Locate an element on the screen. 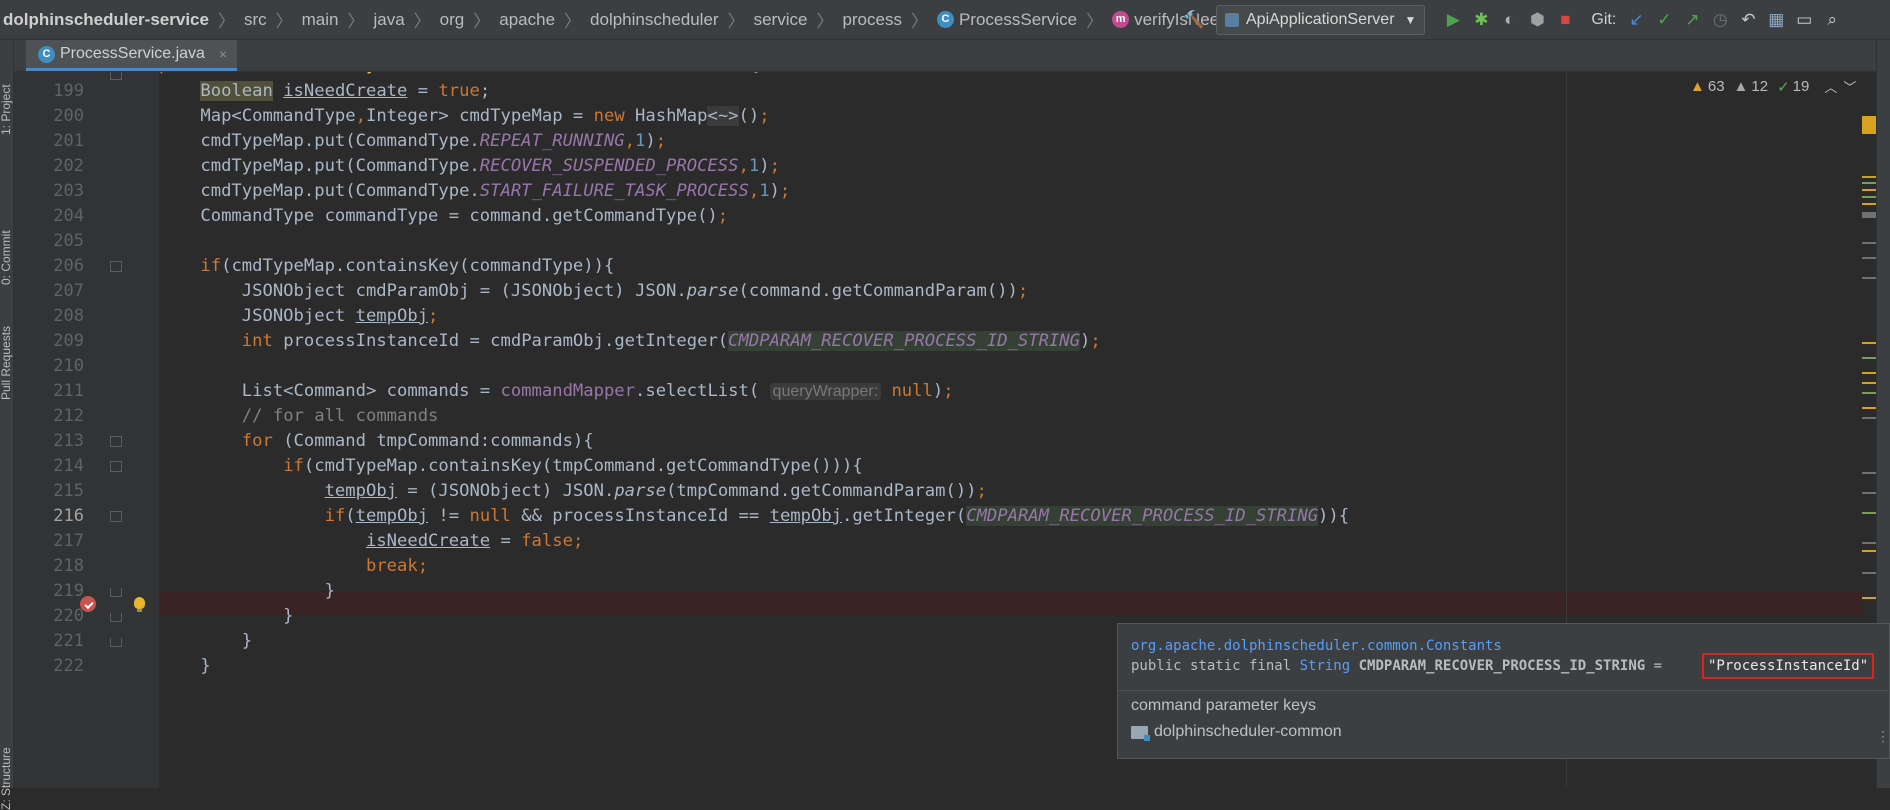  pull-requests-panel-tab: Pull Requests is located at coordinates (6, 363).